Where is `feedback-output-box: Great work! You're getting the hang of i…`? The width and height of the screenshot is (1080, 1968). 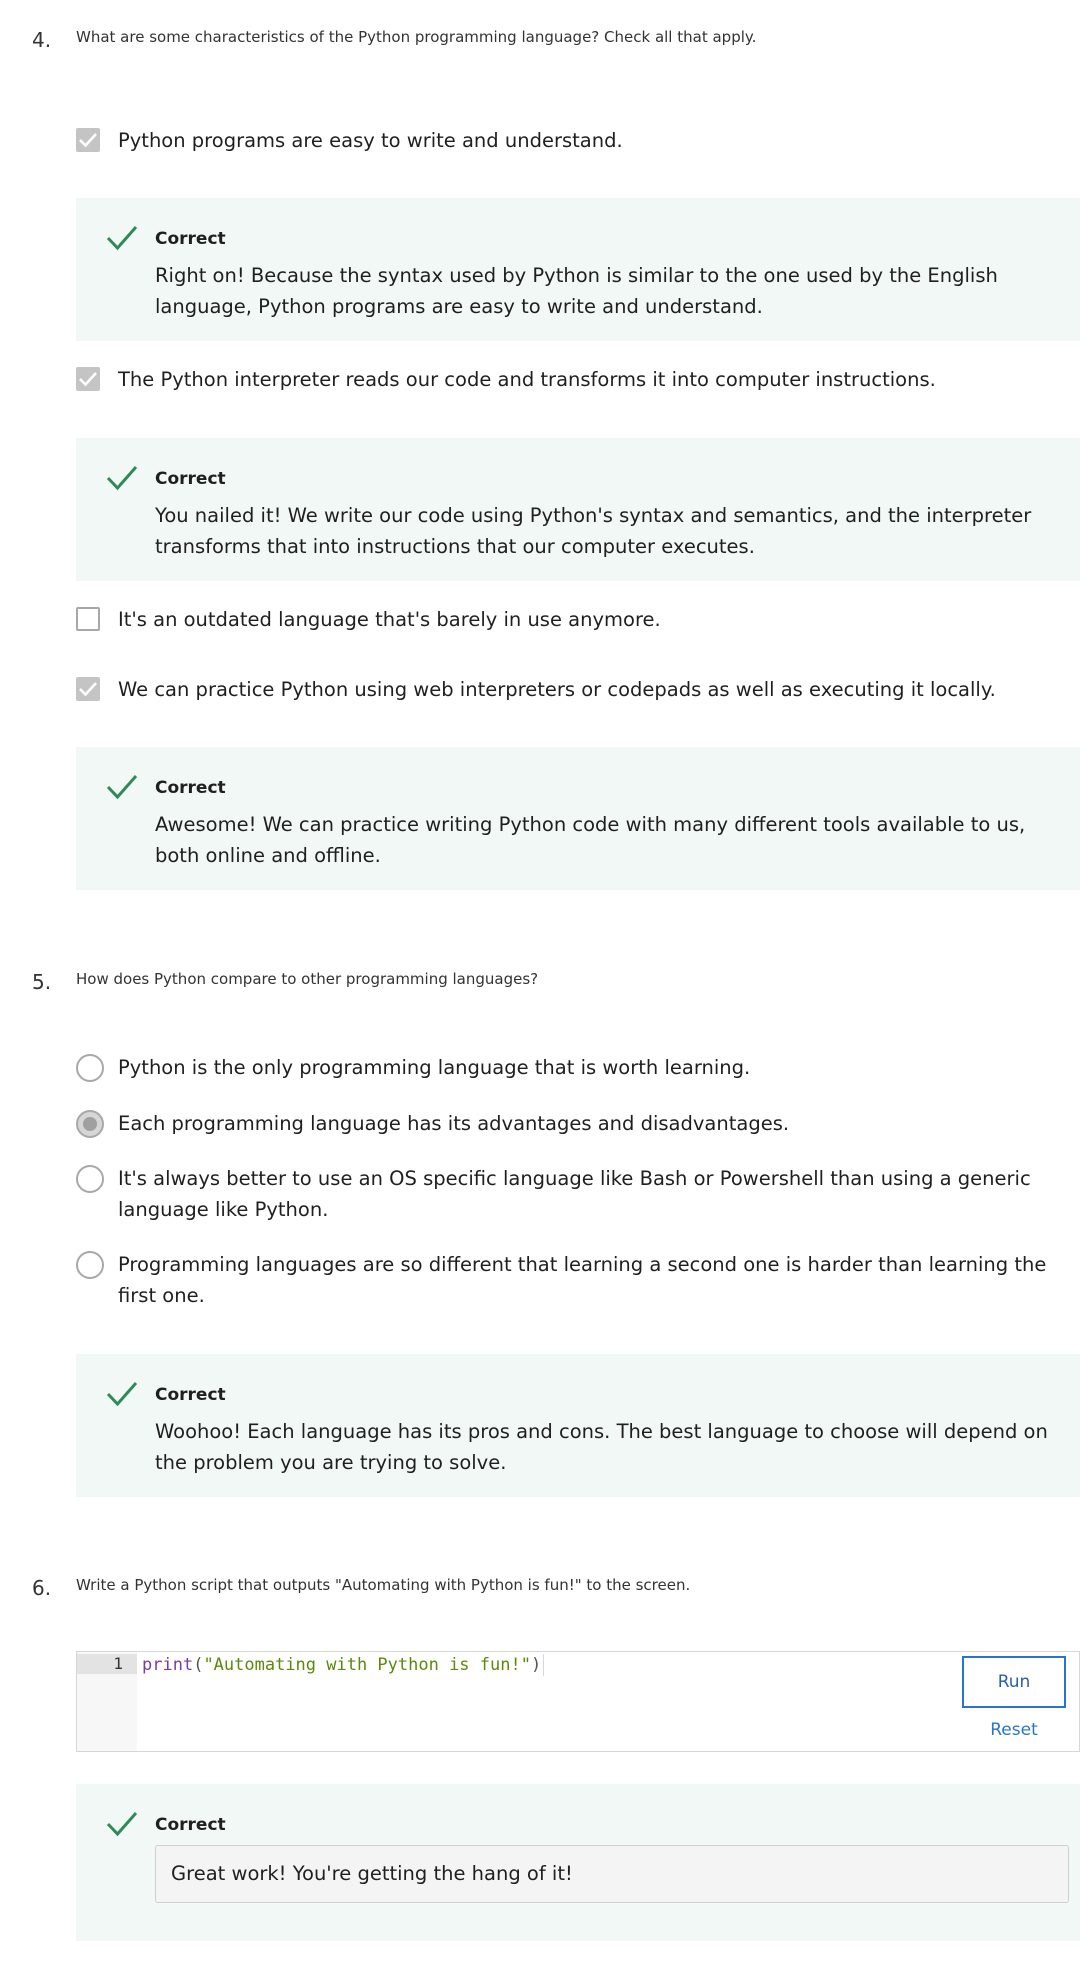 feedback-output-box: Great work! You're getting the hang of i… is located at coordinates (612, 1874).